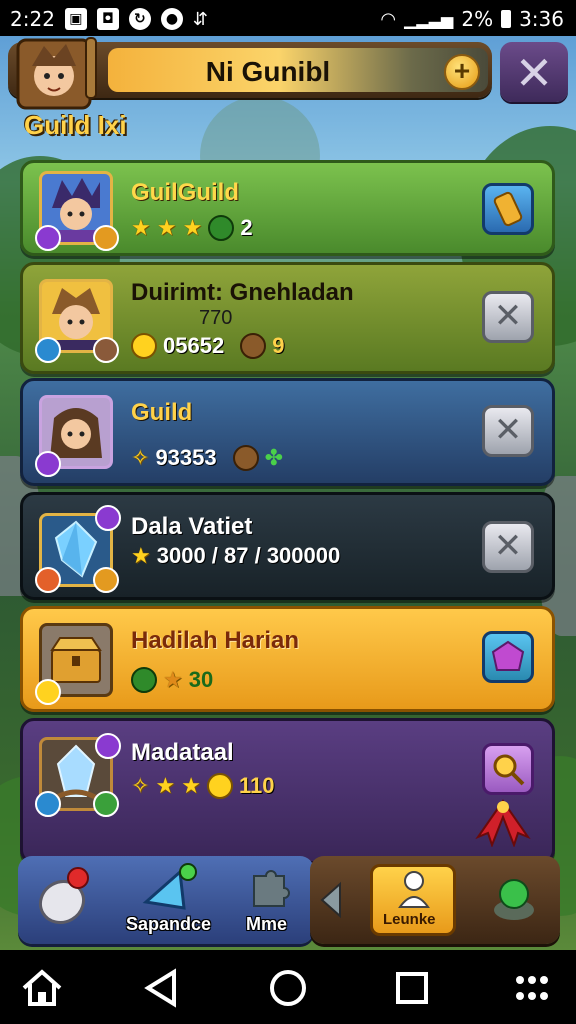 The height and width of the screenshot is (1024, 576). What do you see at coordinates (194, 345) in the screenshot?
I see `stat-value: 05652` at bounding box center [194, 345].